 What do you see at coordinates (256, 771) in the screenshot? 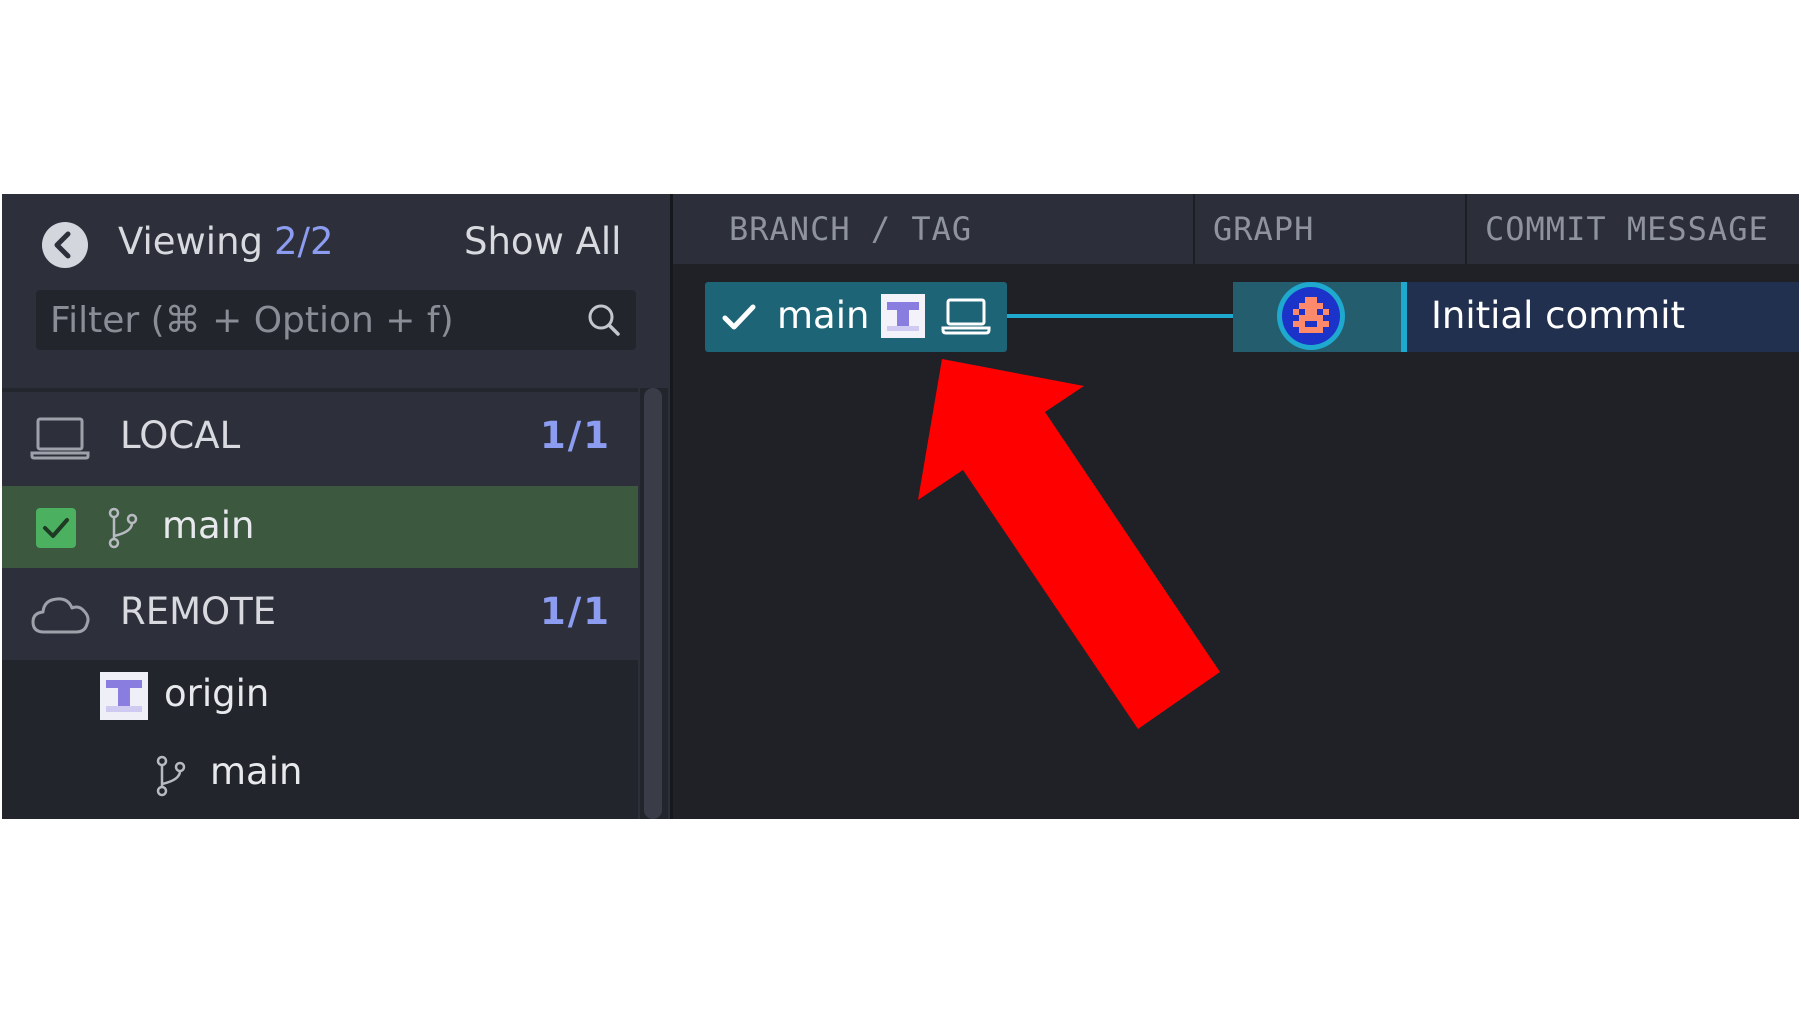
I see `remote-branch-main-label: main` at bounding box center [256, 771].